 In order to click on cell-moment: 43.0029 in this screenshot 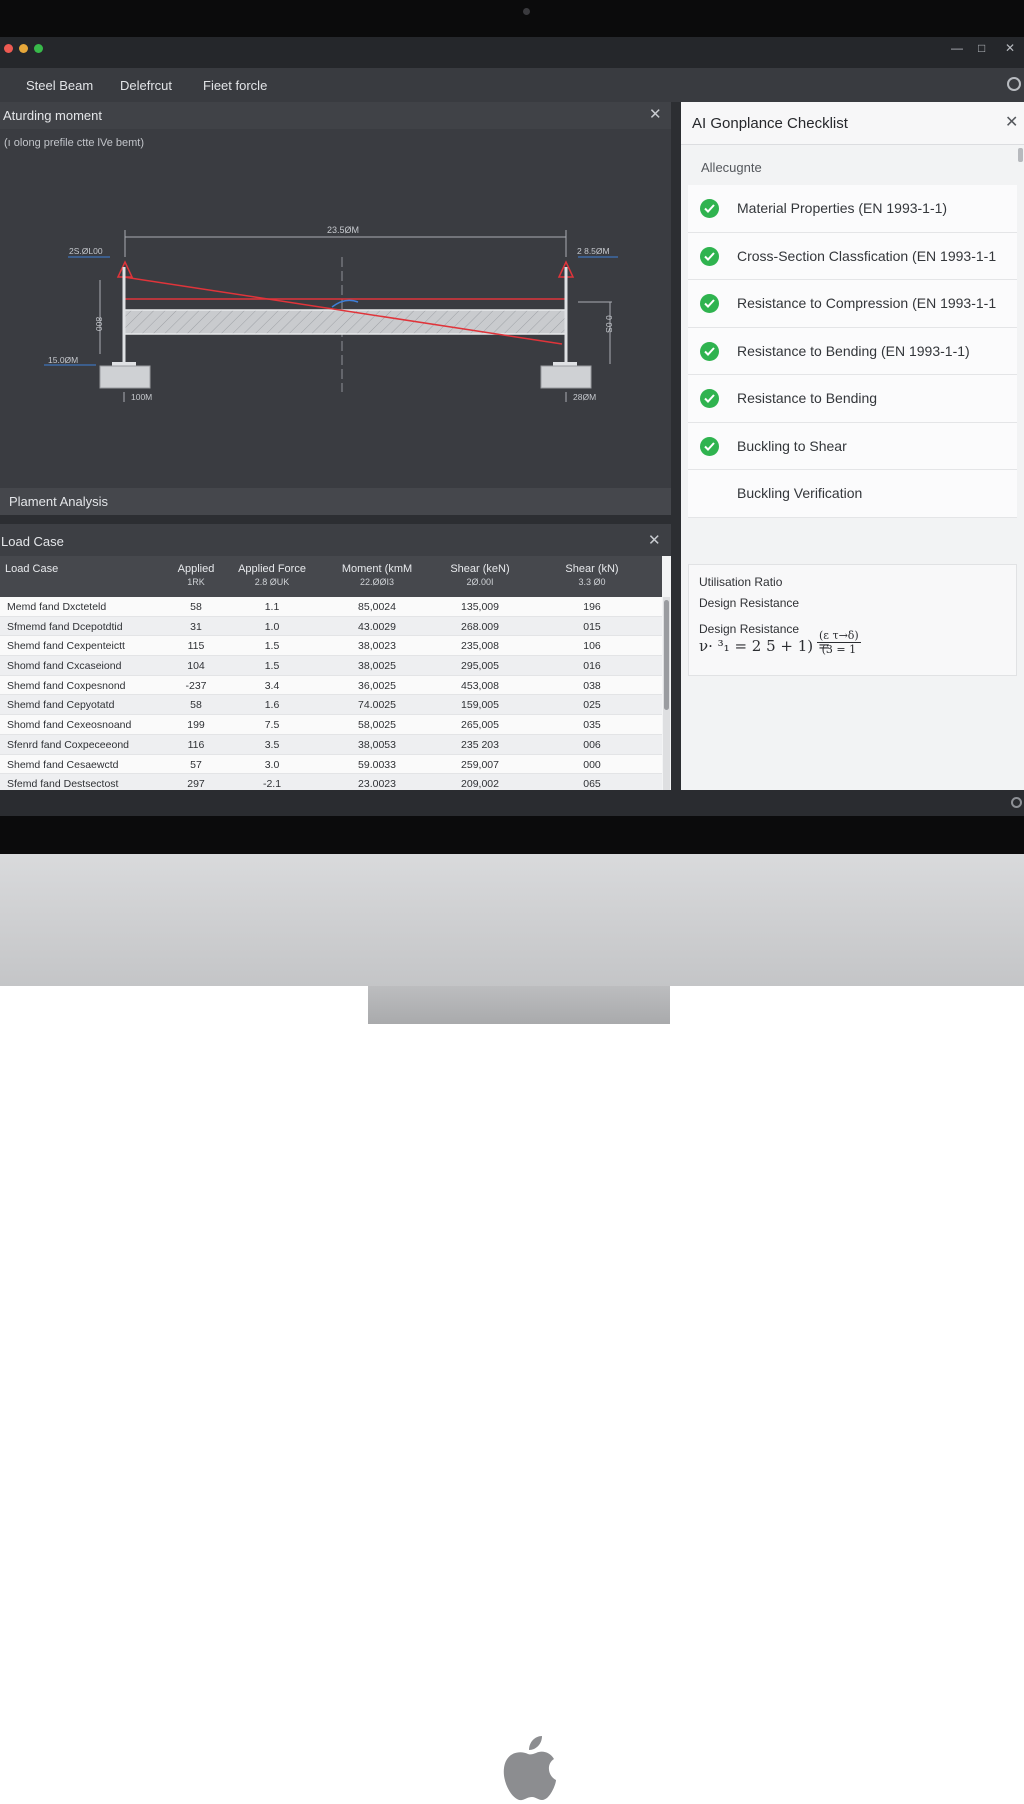, I will do `click(377, 626)`.